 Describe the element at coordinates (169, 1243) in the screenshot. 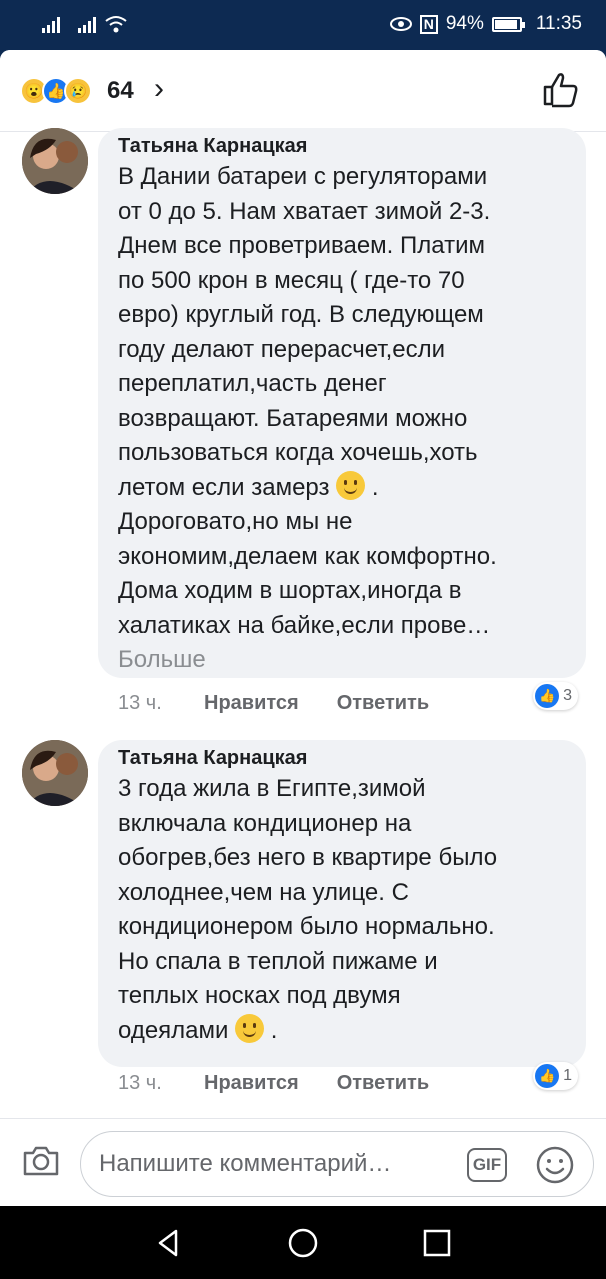

I see `back-icon` at that location.